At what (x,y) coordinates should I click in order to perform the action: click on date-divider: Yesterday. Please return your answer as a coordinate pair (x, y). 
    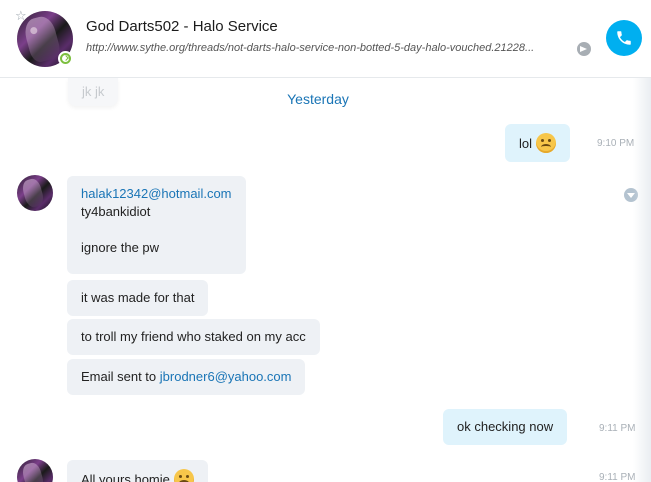
    Looking at the image, I should click on (318, 99).